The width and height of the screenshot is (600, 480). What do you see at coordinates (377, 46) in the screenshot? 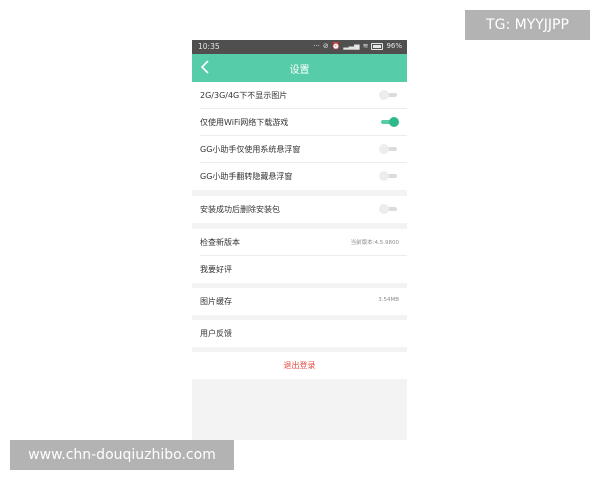
I see `battery-icon` at bounding box center [377, 46].